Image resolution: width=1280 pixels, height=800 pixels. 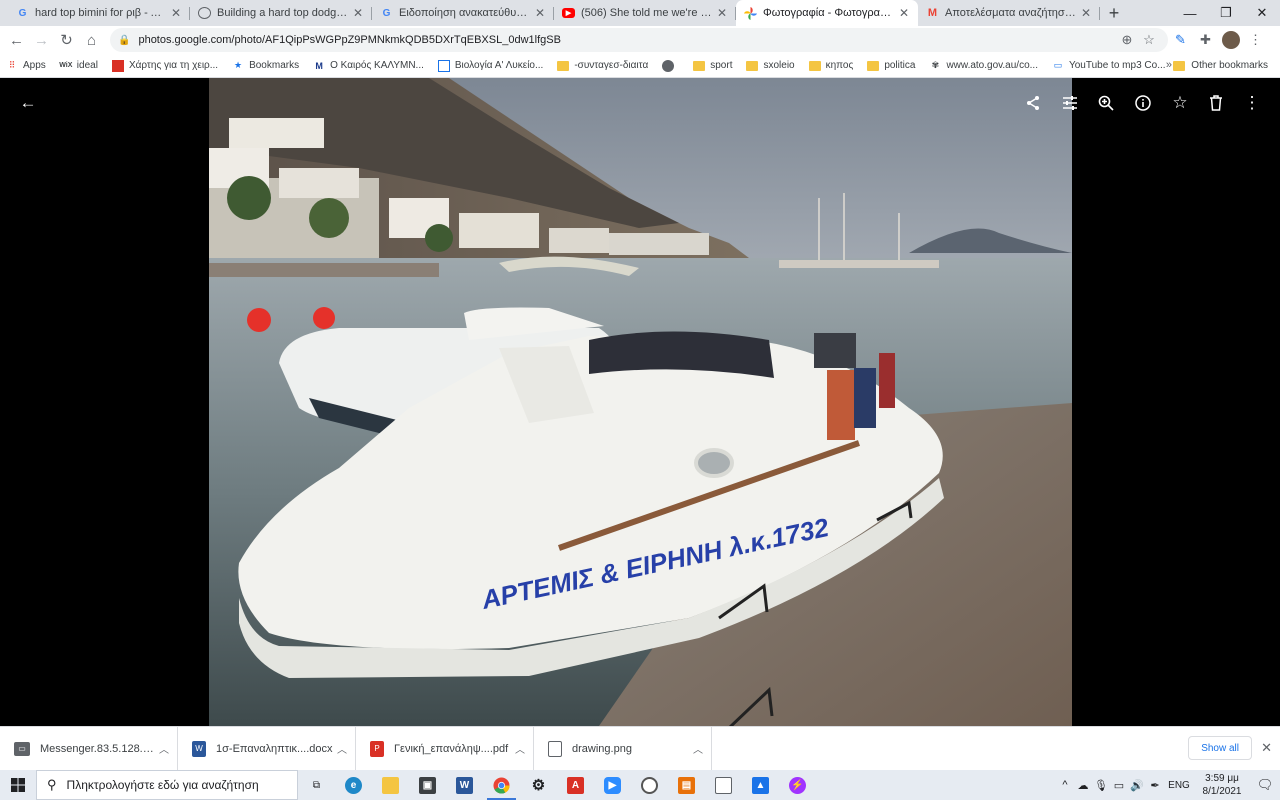 I want to click on other-bookmarks: Other bookmarks, so click(x=1220, y=65).